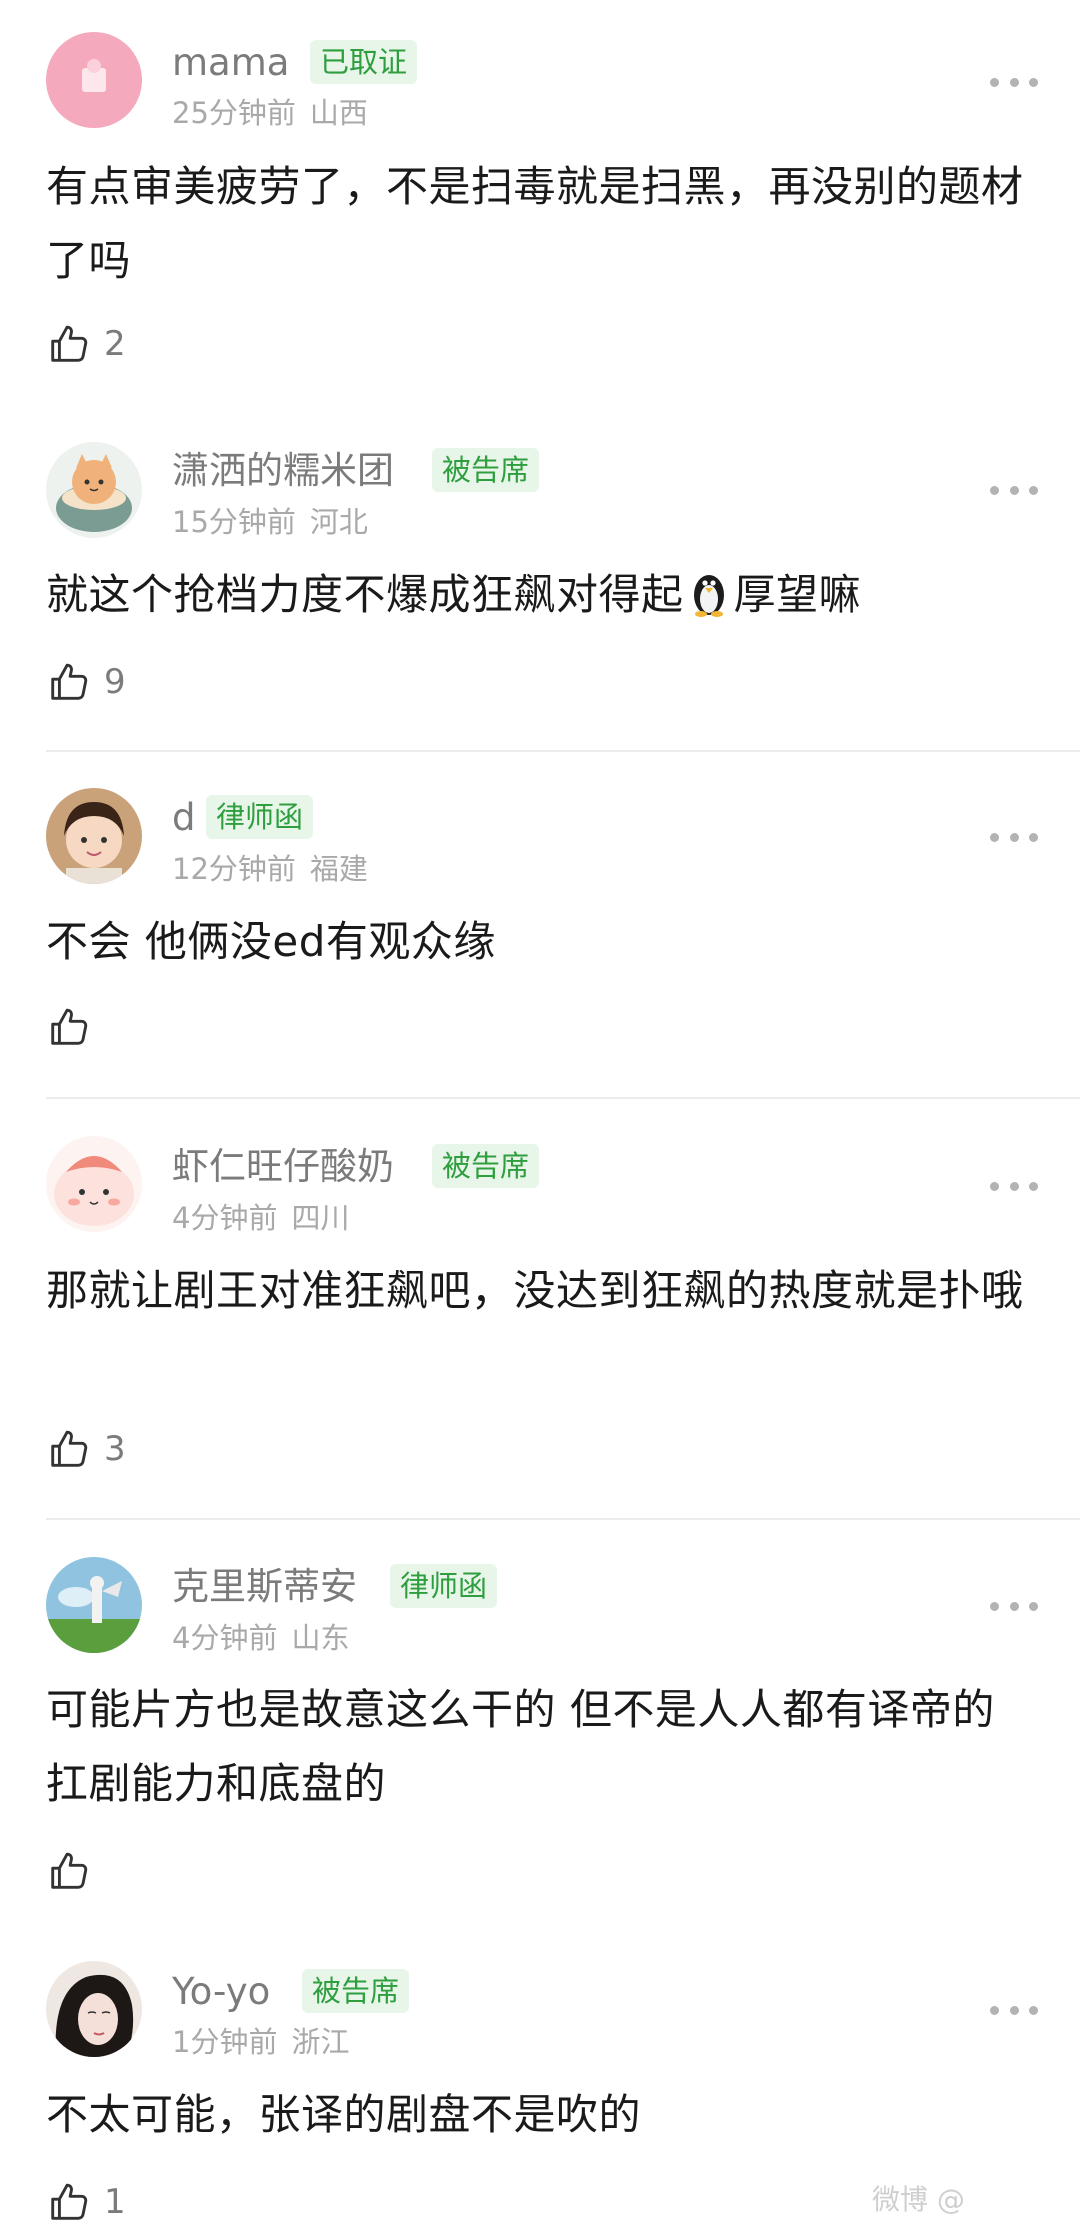  I want to click on comment-meta: 12分钟前 福建, so click(270, 869).